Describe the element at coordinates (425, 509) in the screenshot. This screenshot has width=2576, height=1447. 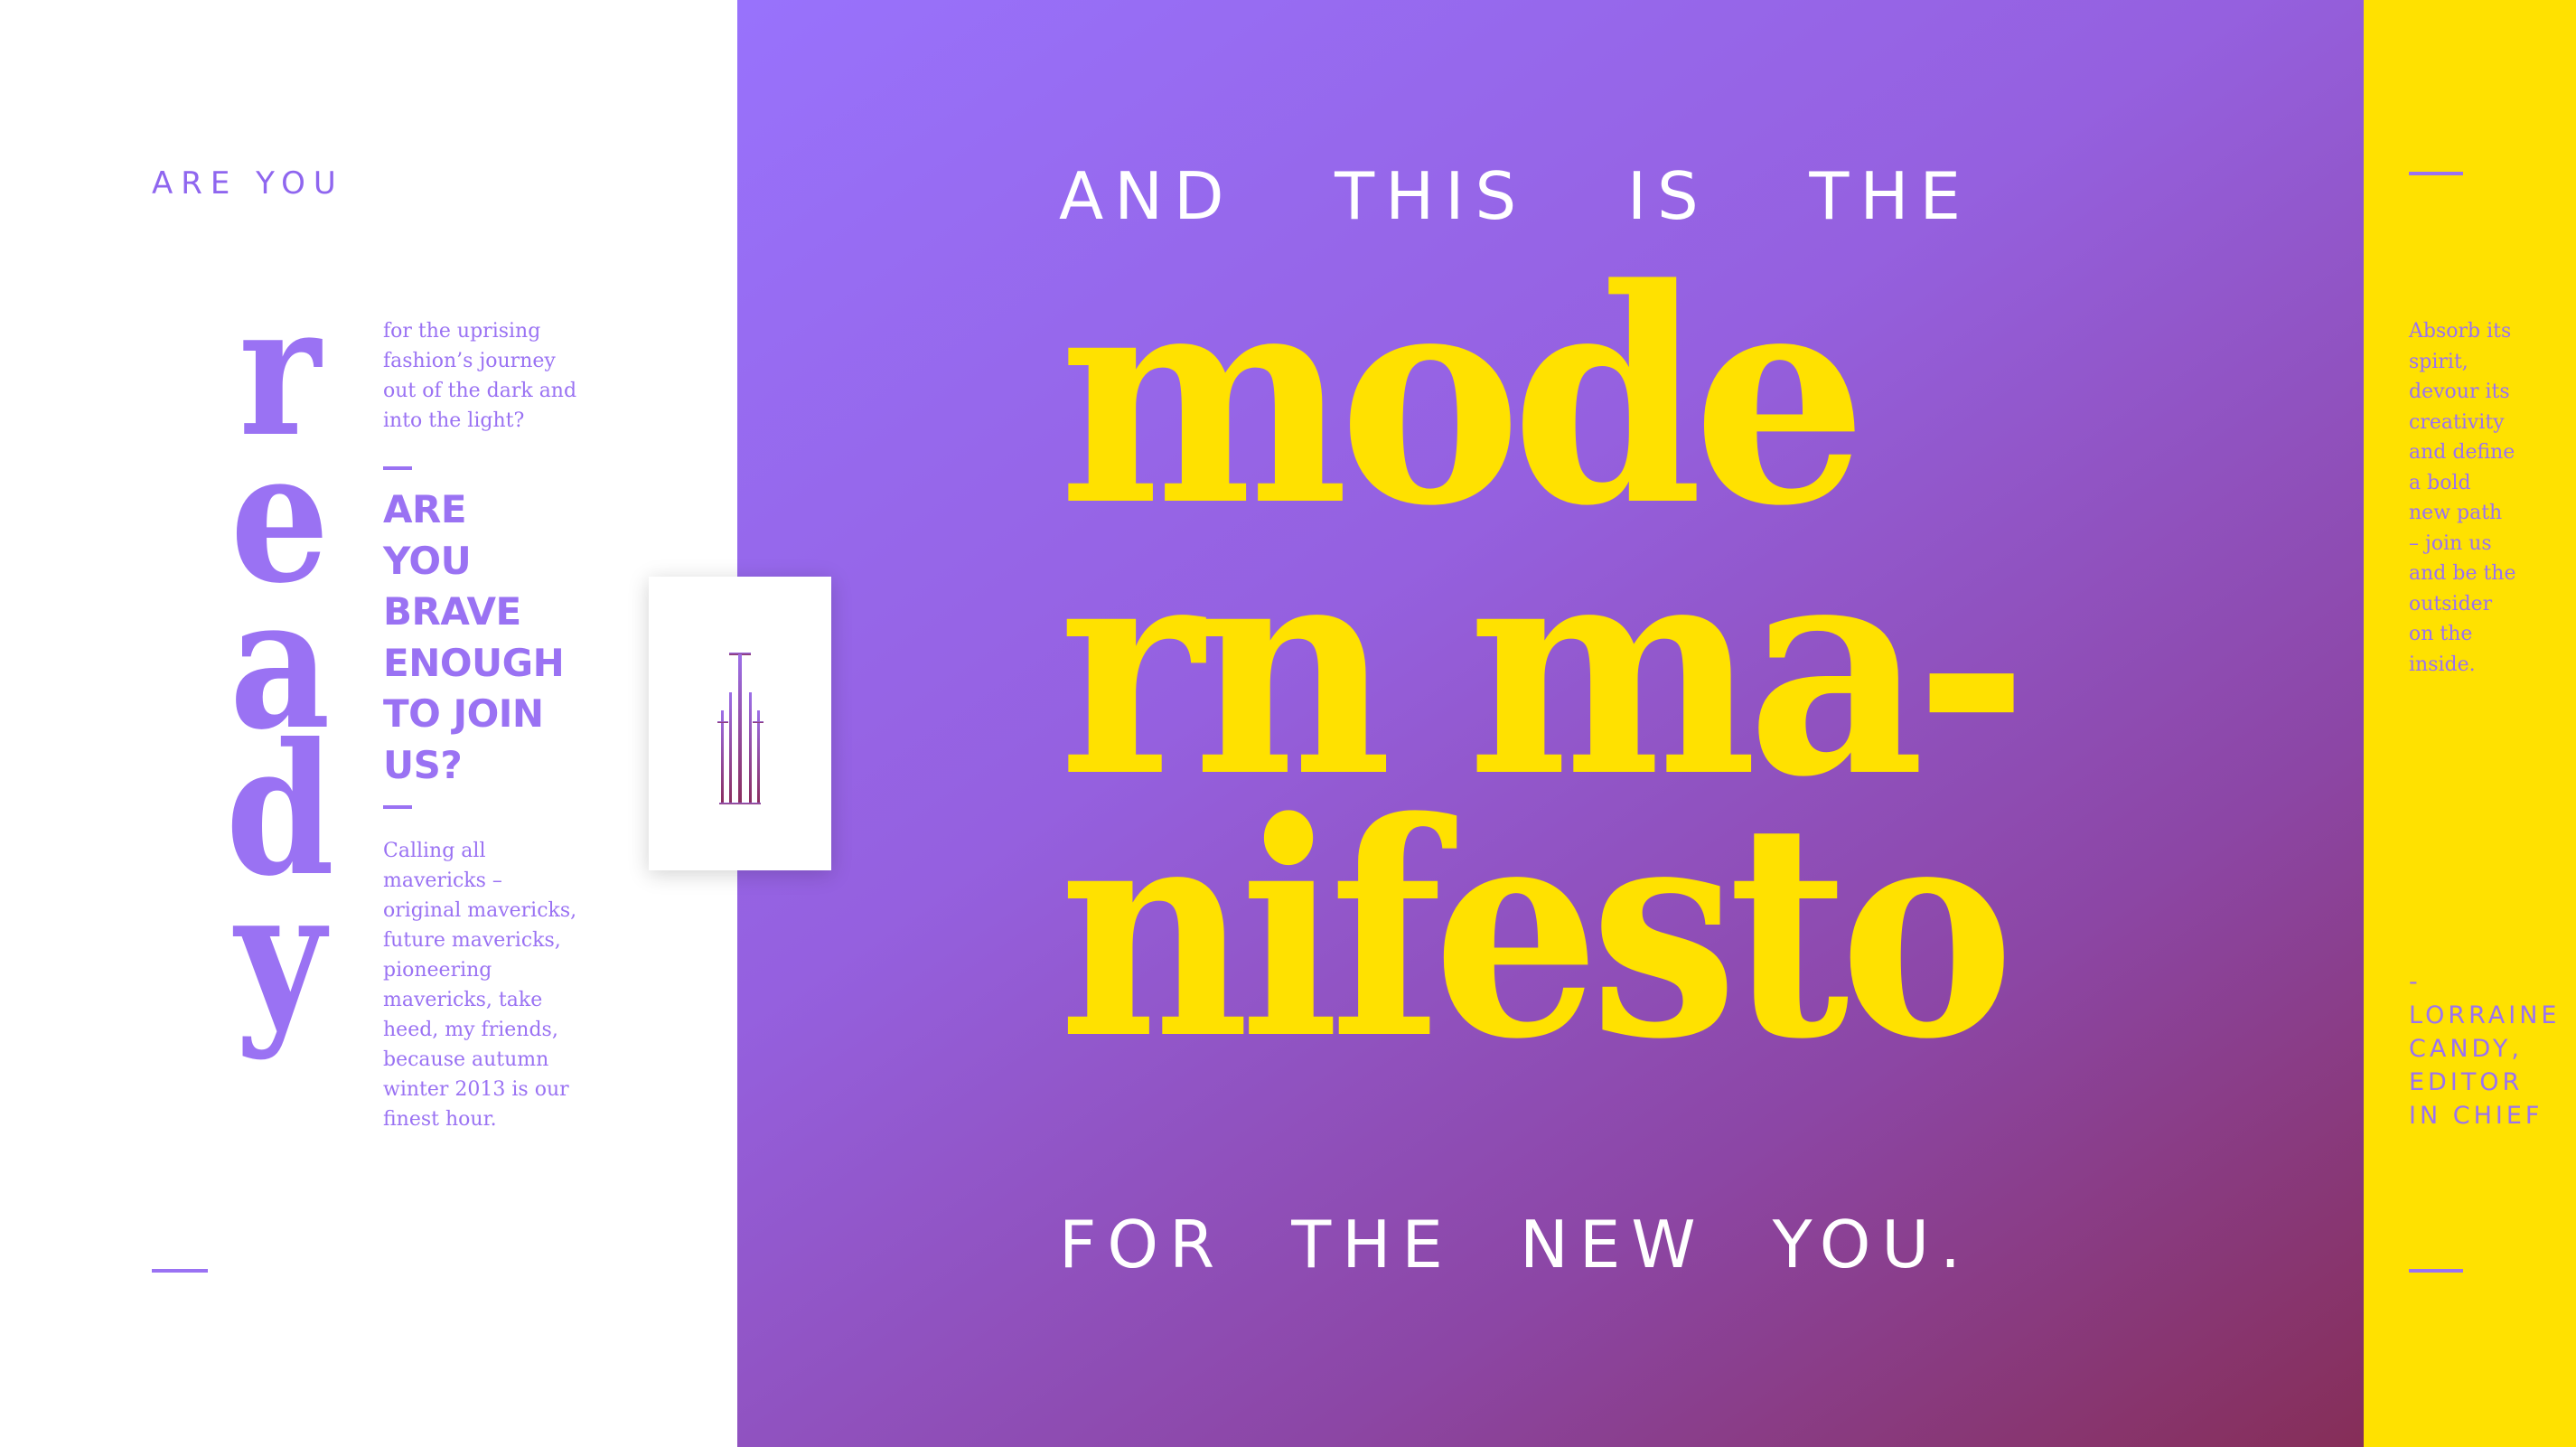
I see `brave-line: ARE` at that location.